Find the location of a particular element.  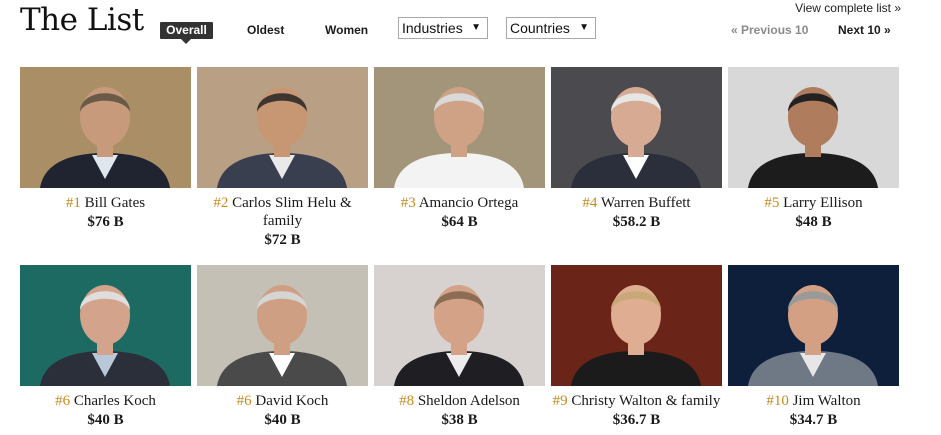

next-10-link: Next 10 » is located at coordinates (864, 30).